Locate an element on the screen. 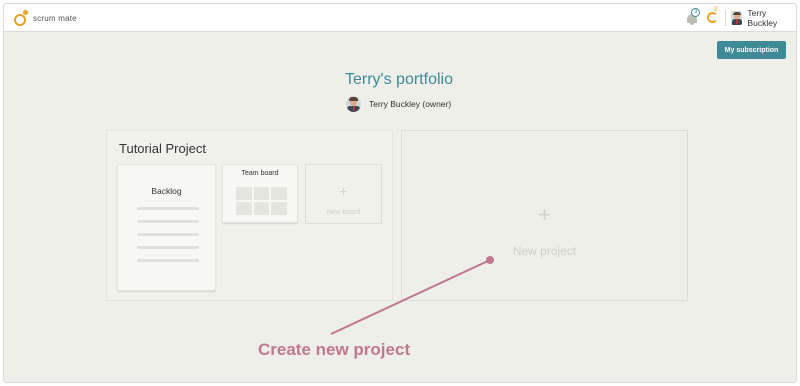 The image size is (800, 386). my-subscription-button: My subscription is located at coordinates (751, 50).